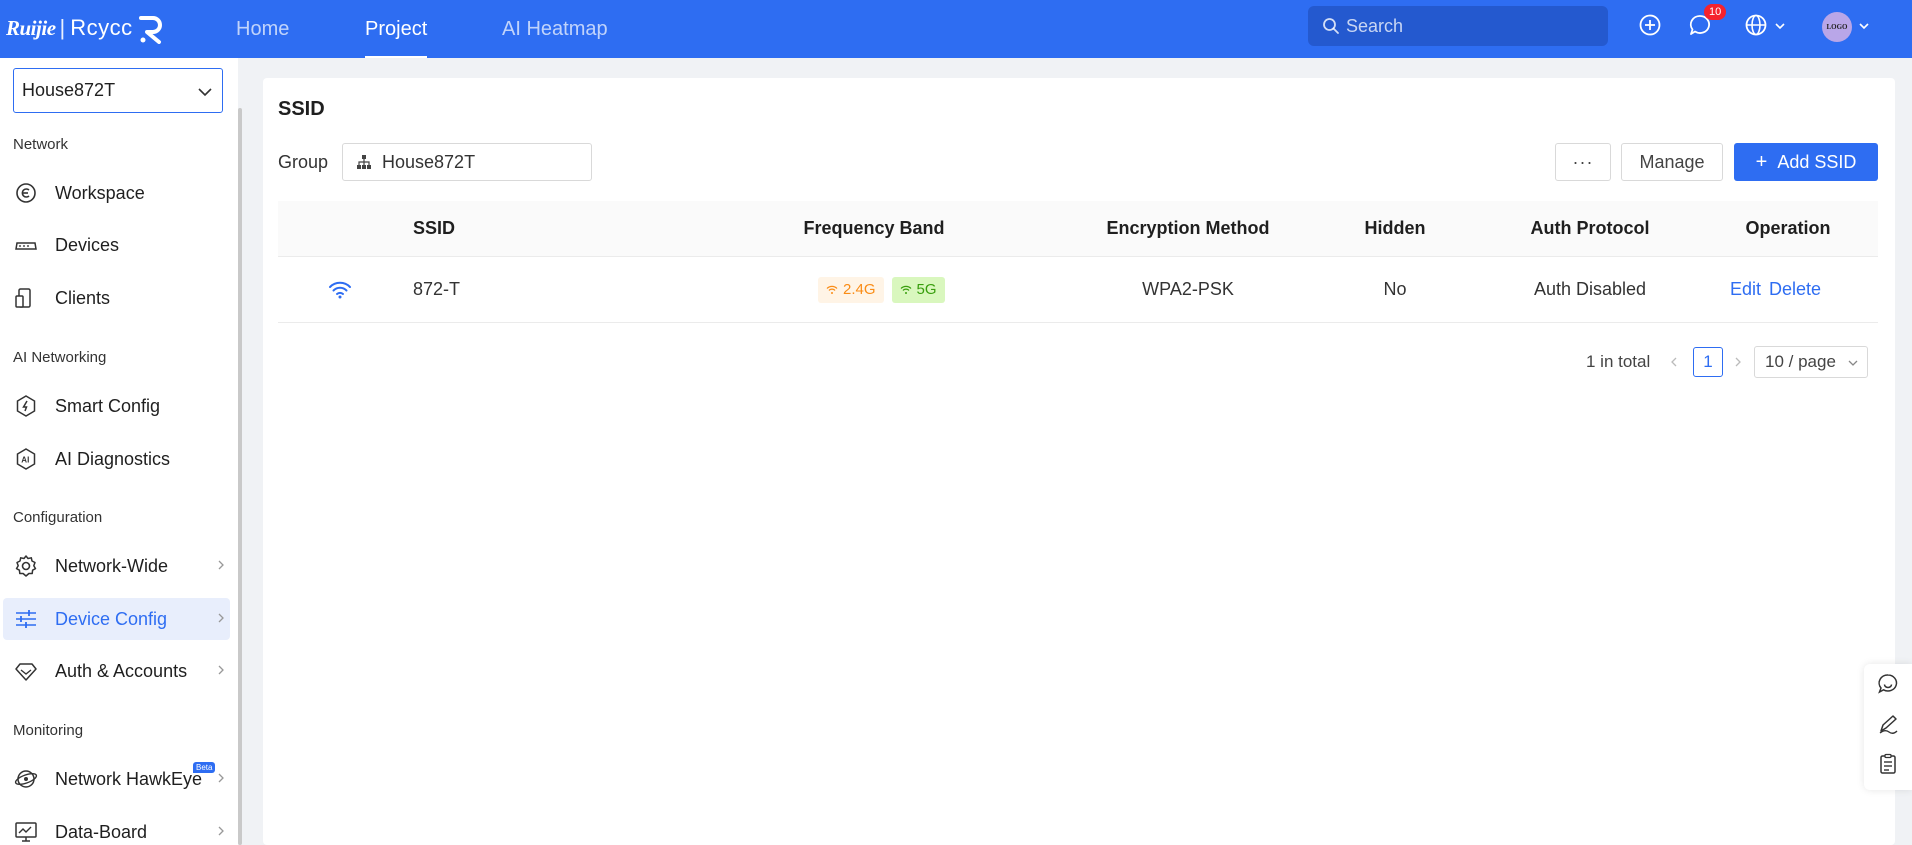  Describe the element at coordinates (429, 161) in the screenshot. I see `group-select-value: House872T` at that location.